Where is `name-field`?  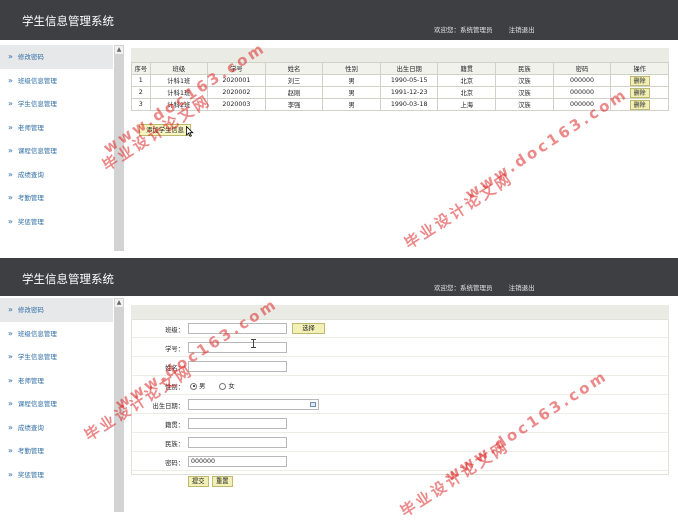 name-field is located at coordinates (237, 366).